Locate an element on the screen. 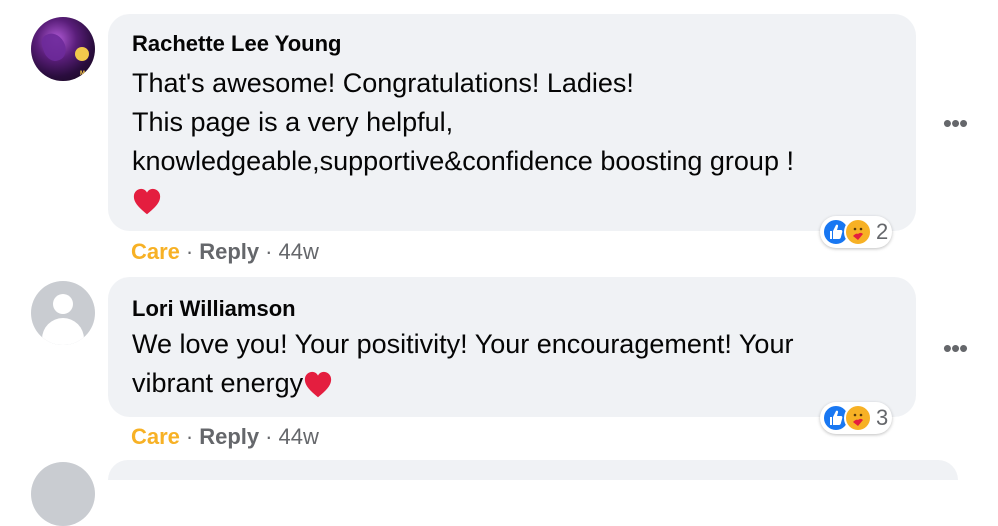 The width and height of the screenshot is (998, 526). comment-author: Rachette Lee Young is located at coordinates (236, 44).